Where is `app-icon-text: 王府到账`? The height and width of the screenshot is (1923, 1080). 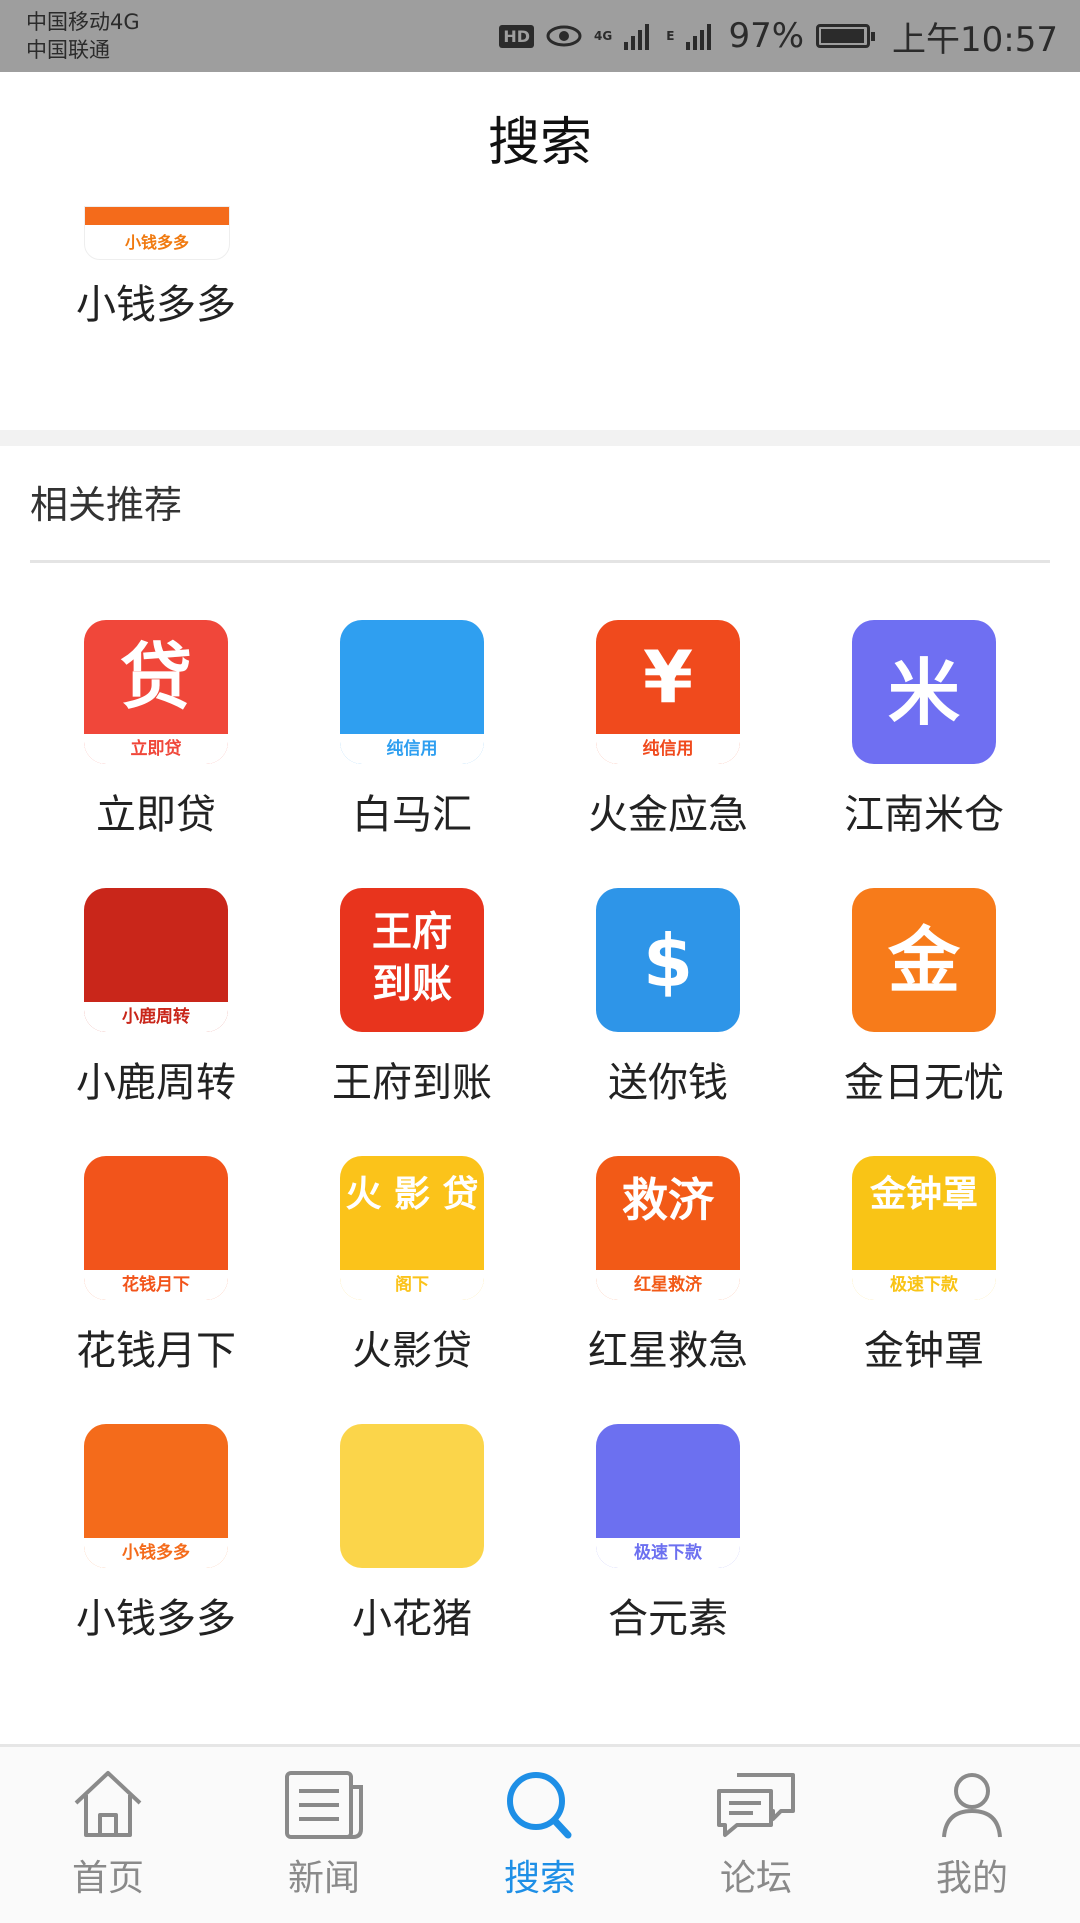 app-icon-text: 王府到账 is located at coordinates (412, 958).